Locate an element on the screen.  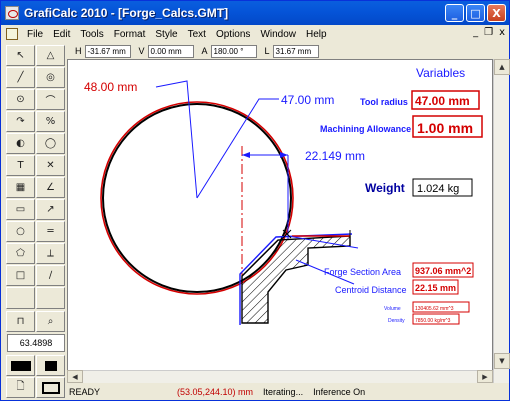
forge-area-label: Forge Section Area is located at coordinates (362, 272).